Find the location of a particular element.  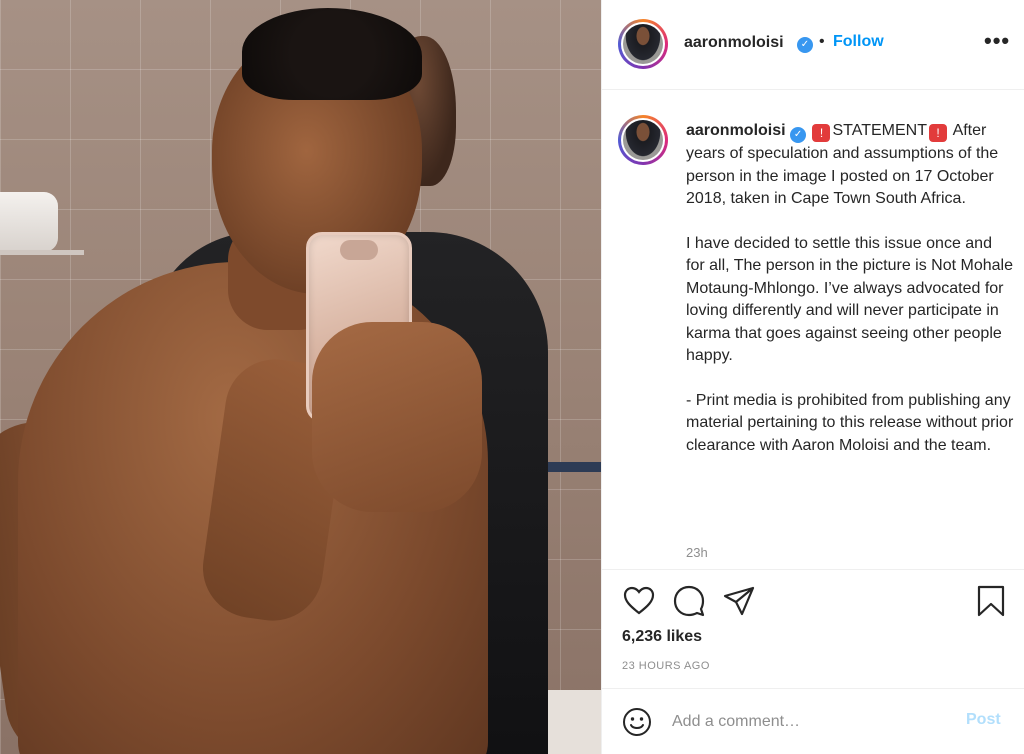

caption-username: aaronmoloisi is located at coordinates (736, 130).